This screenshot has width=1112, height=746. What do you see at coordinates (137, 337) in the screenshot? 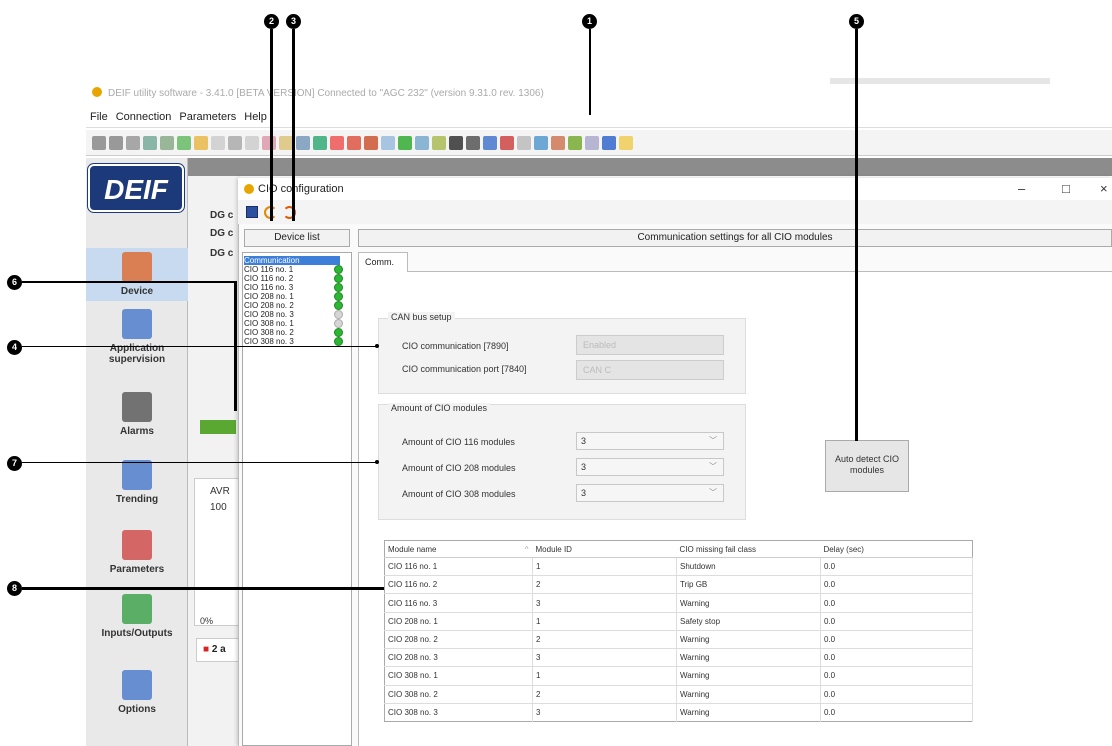
I see `nav-item-application-supervision: Application supervision` at bounding box center [137, 337].